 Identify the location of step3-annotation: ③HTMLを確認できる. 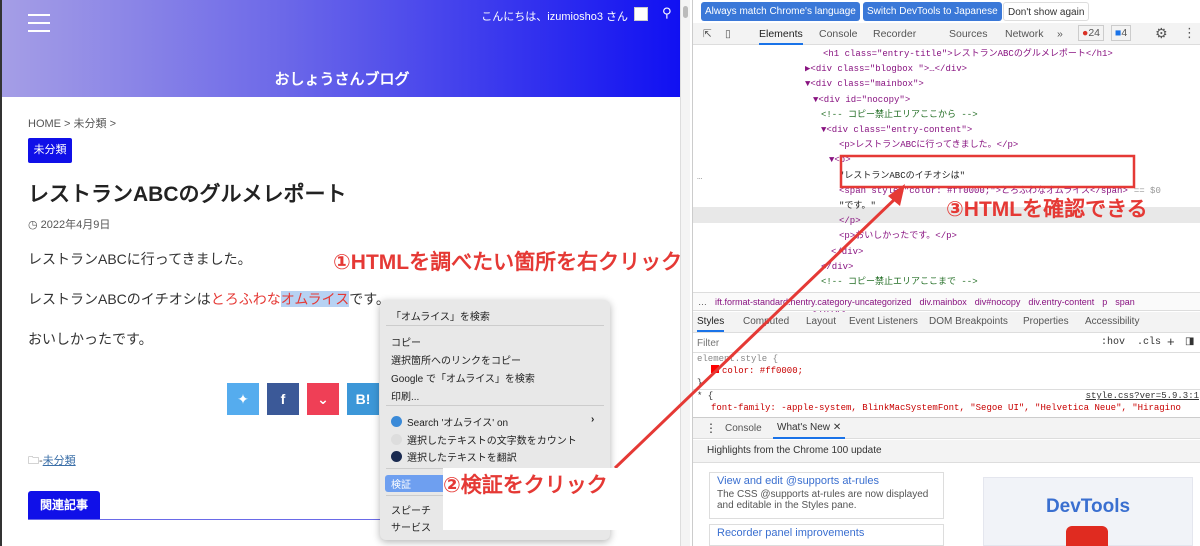
(1047, 209).